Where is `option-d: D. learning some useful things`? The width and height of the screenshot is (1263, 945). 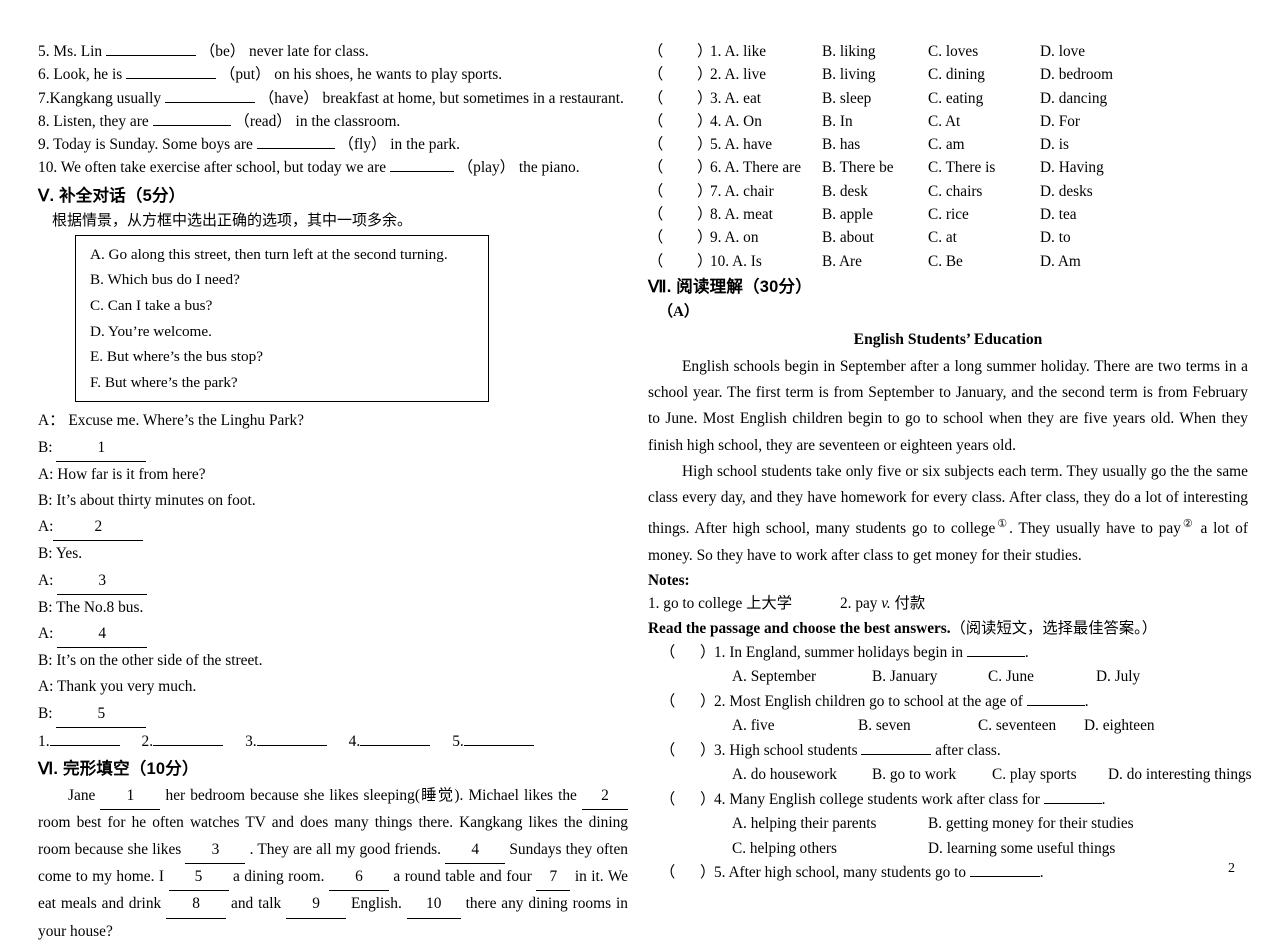 option-d: D. learning some useful things is located at coordinates (1021, 849).